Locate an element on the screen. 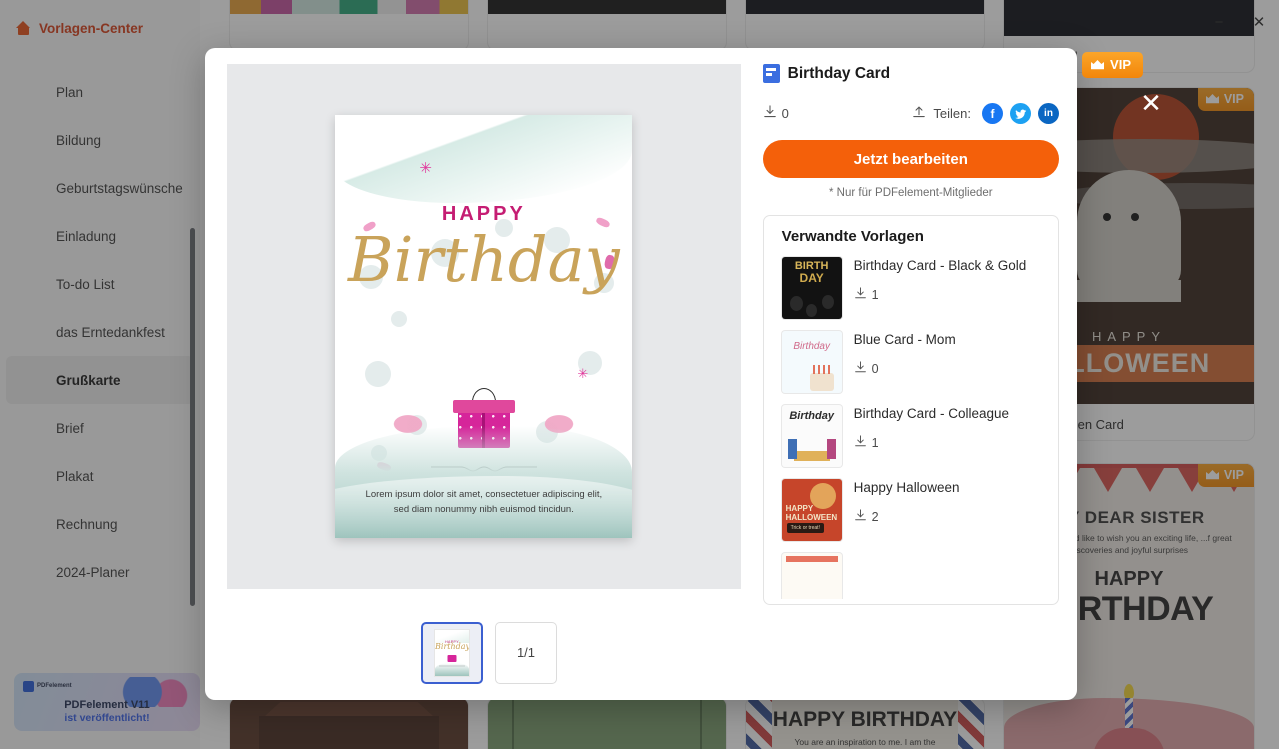  close-icon: ✕ is located at coordinates (1151, 103).